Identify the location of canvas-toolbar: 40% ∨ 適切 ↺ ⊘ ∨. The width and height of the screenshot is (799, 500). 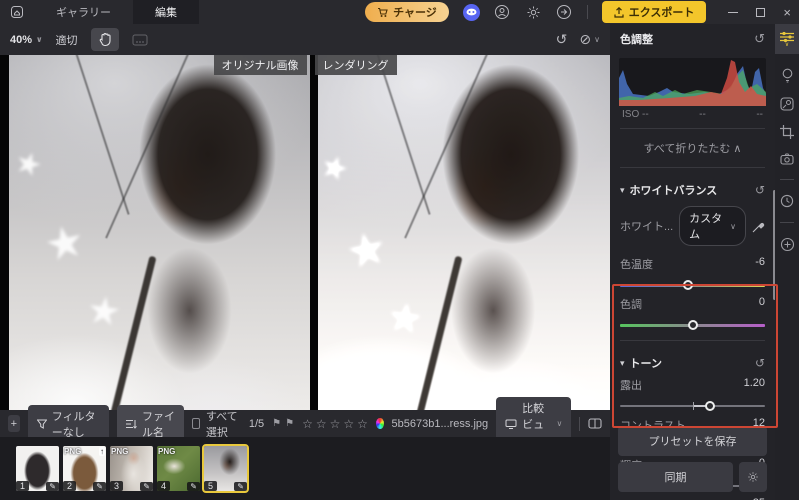
(305, 39).